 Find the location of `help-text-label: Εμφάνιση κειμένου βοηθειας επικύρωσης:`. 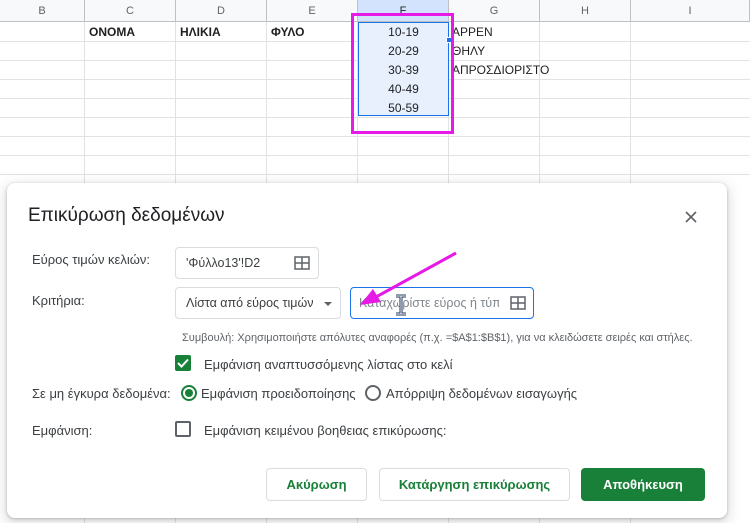

help-text-label: Εμφάνιση κειμένου βοηθειας επικύρωσης: is located at coordinates (325, 430).